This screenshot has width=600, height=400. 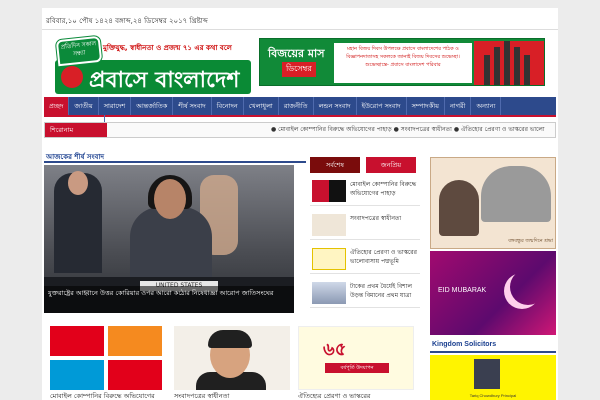 What do you see at coordinates (357, 368) in the screenshot?
I see `anniversary-label: বর্ষপূর্তি উদযাপন` at bounding box center [357, 368].